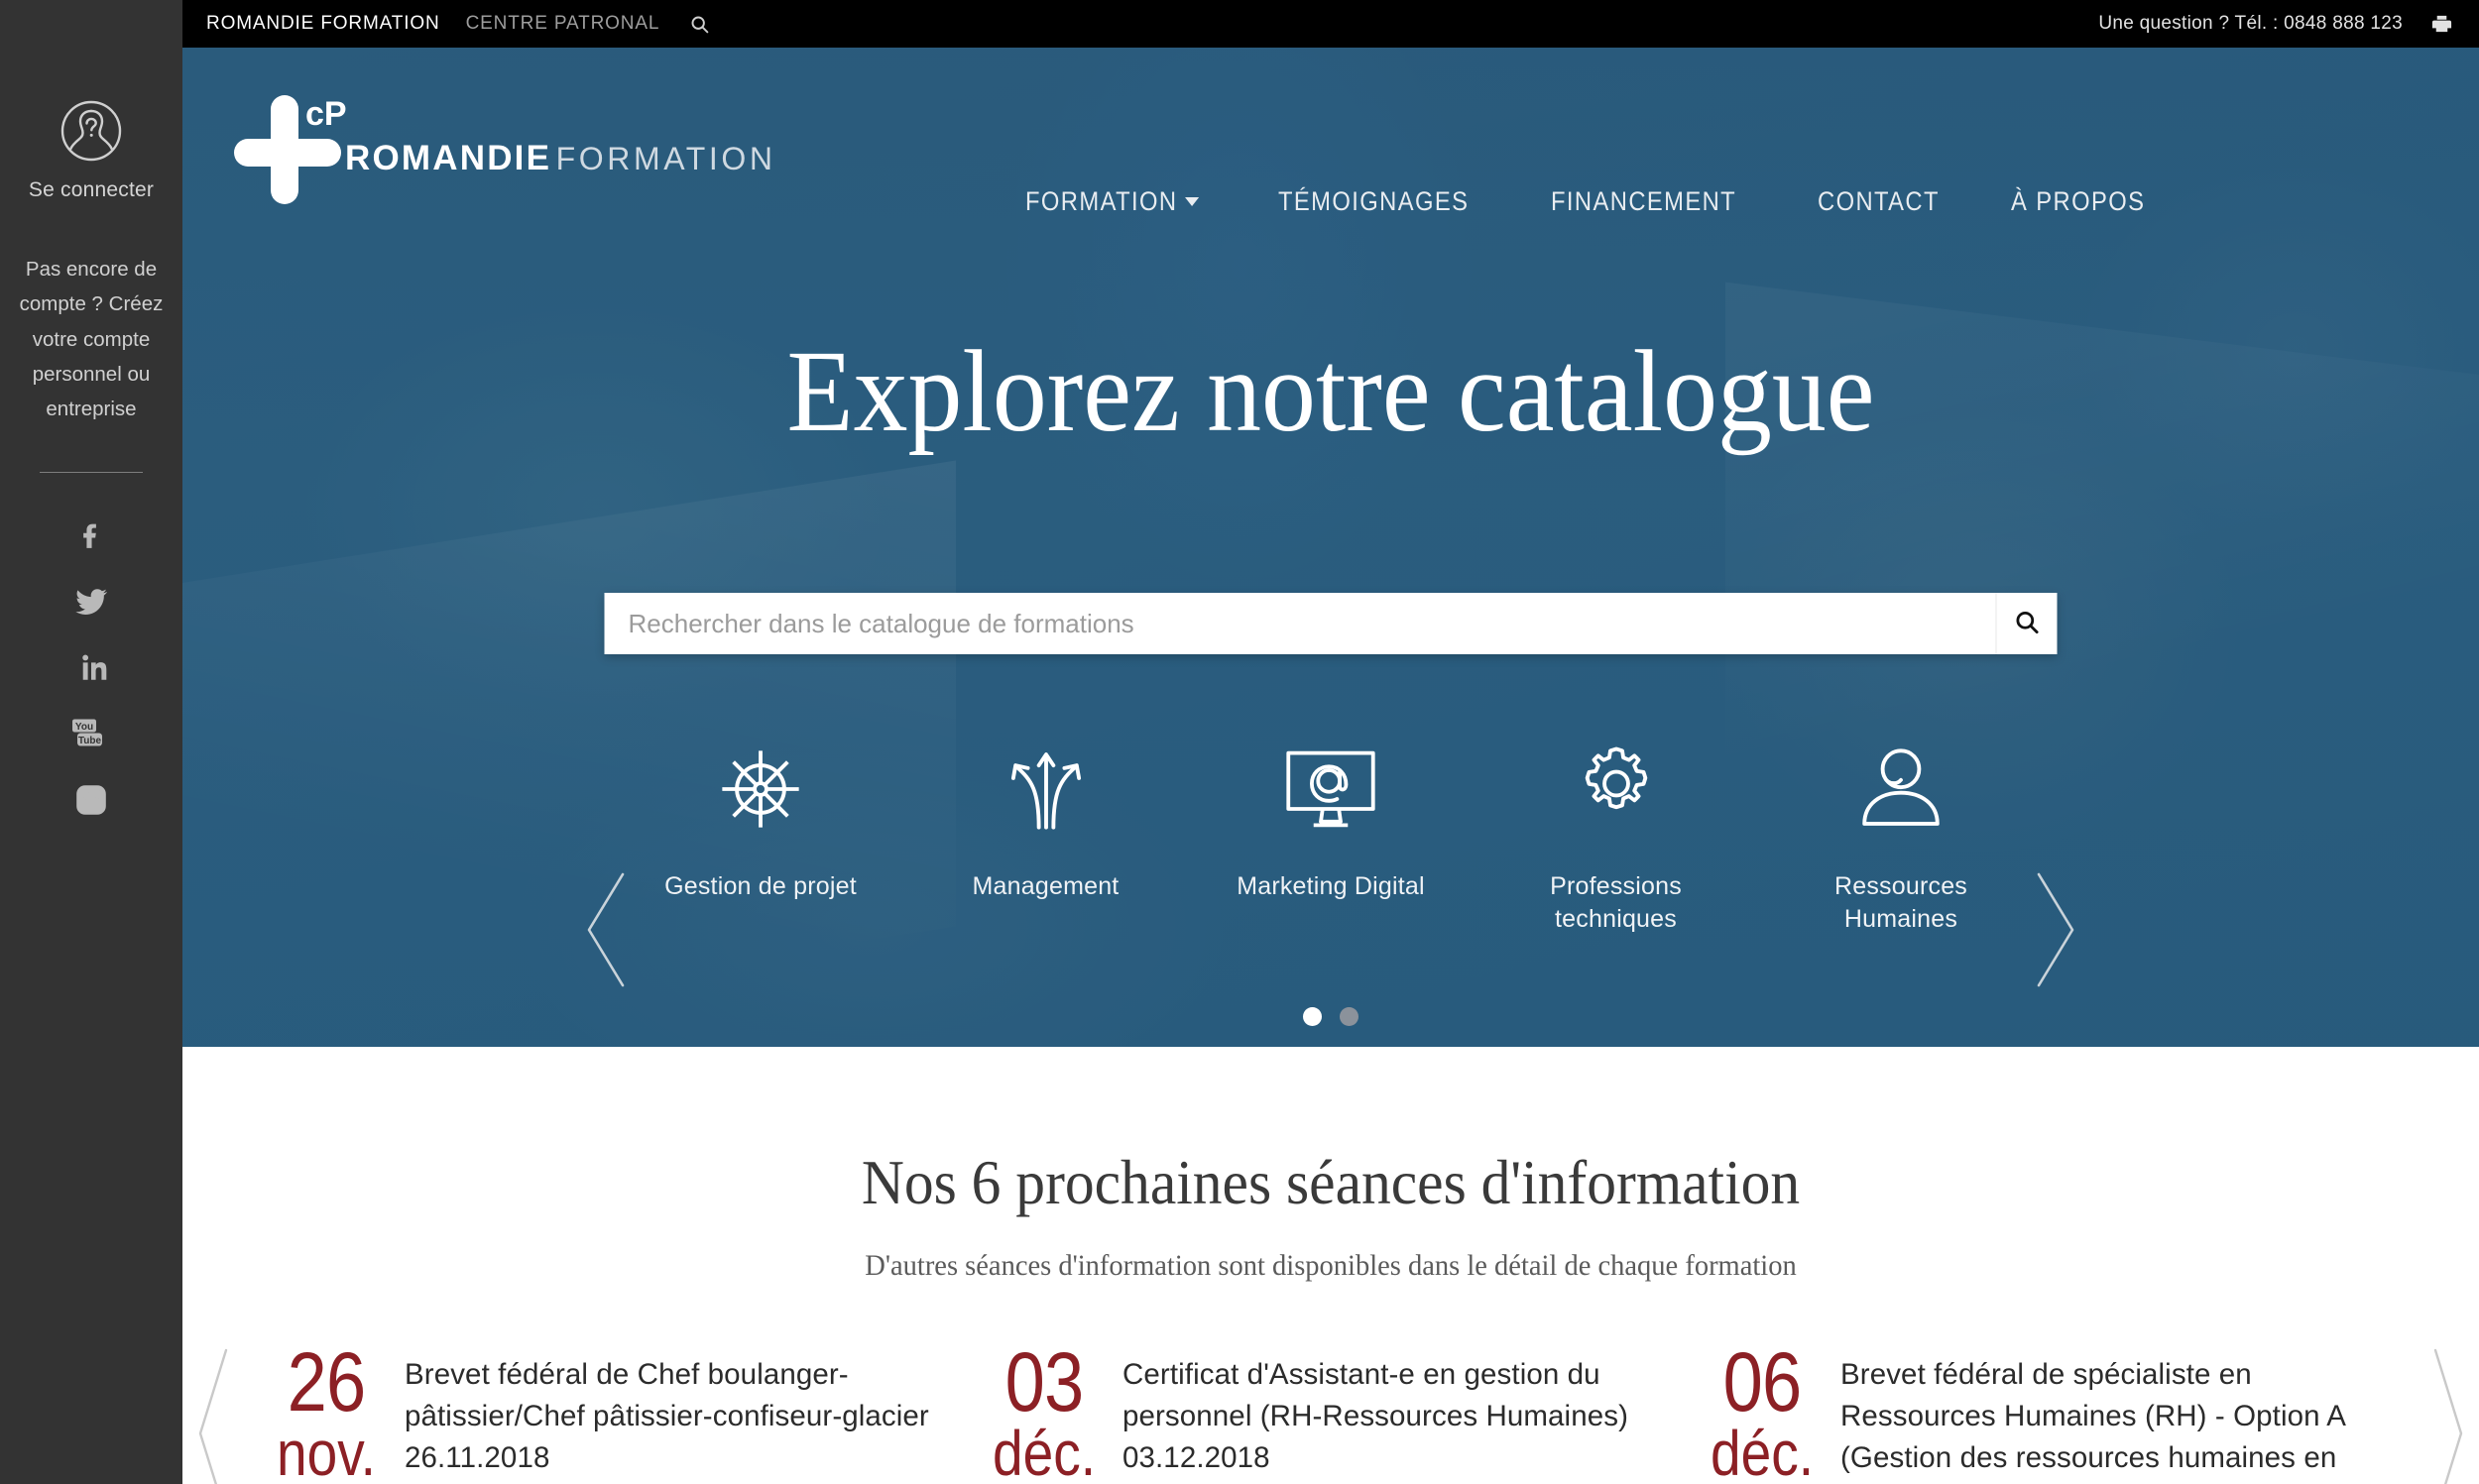 This screenshot has height=1484, width=2479. Describe the element at coordinates (91, 131) in the screenshot. I see `user-question-icon` at that location.